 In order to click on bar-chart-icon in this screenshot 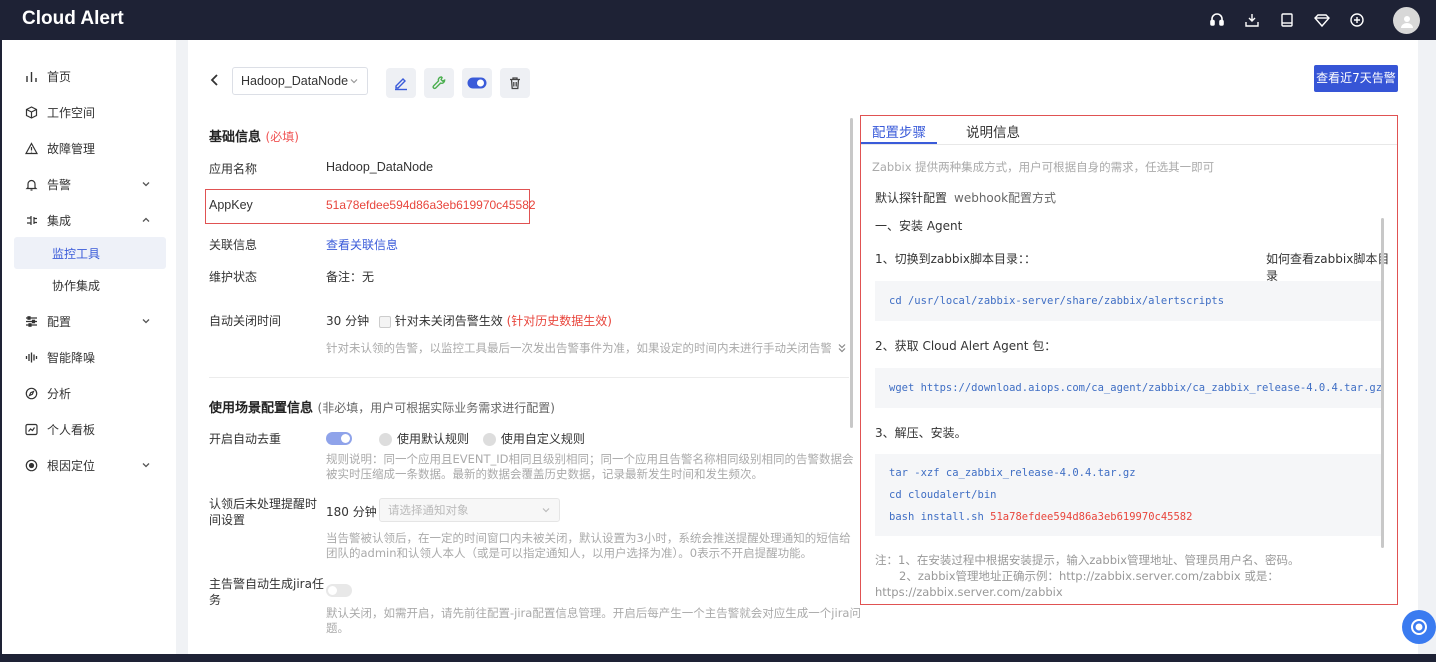, I will do `click(31, 76)`.